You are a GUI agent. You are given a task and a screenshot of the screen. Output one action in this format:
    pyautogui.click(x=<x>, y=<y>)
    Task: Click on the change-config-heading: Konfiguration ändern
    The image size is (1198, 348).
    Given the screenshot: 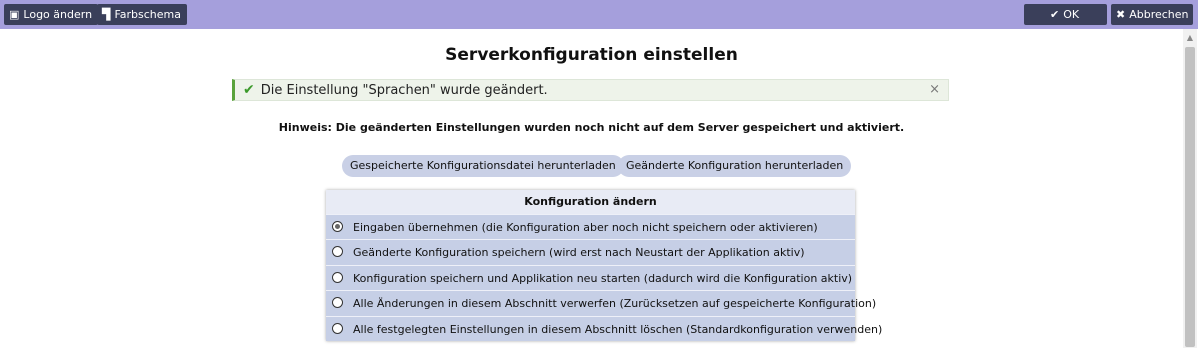 What is the action you would take?
    pyautogui.click(x=590, y=202)
    